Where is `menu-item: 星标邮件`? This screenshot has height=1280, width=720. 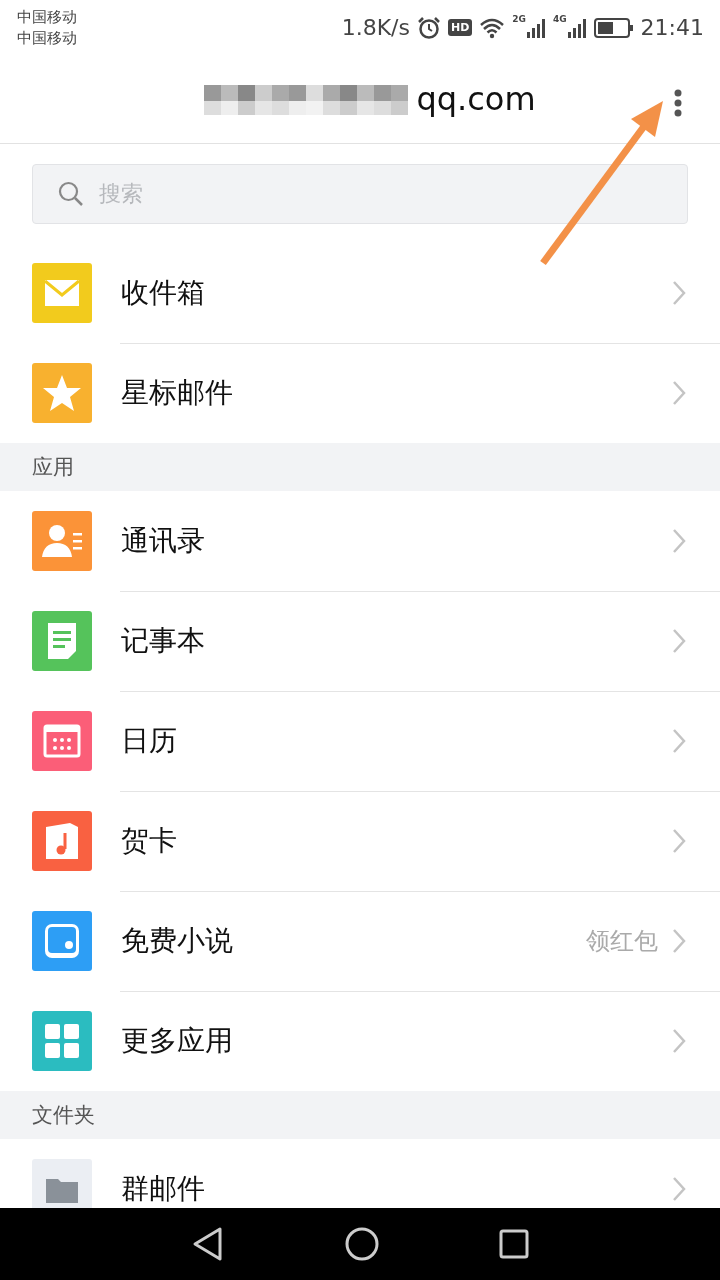
menu-item: 星标邮件 is located at coordinates (396, 393).